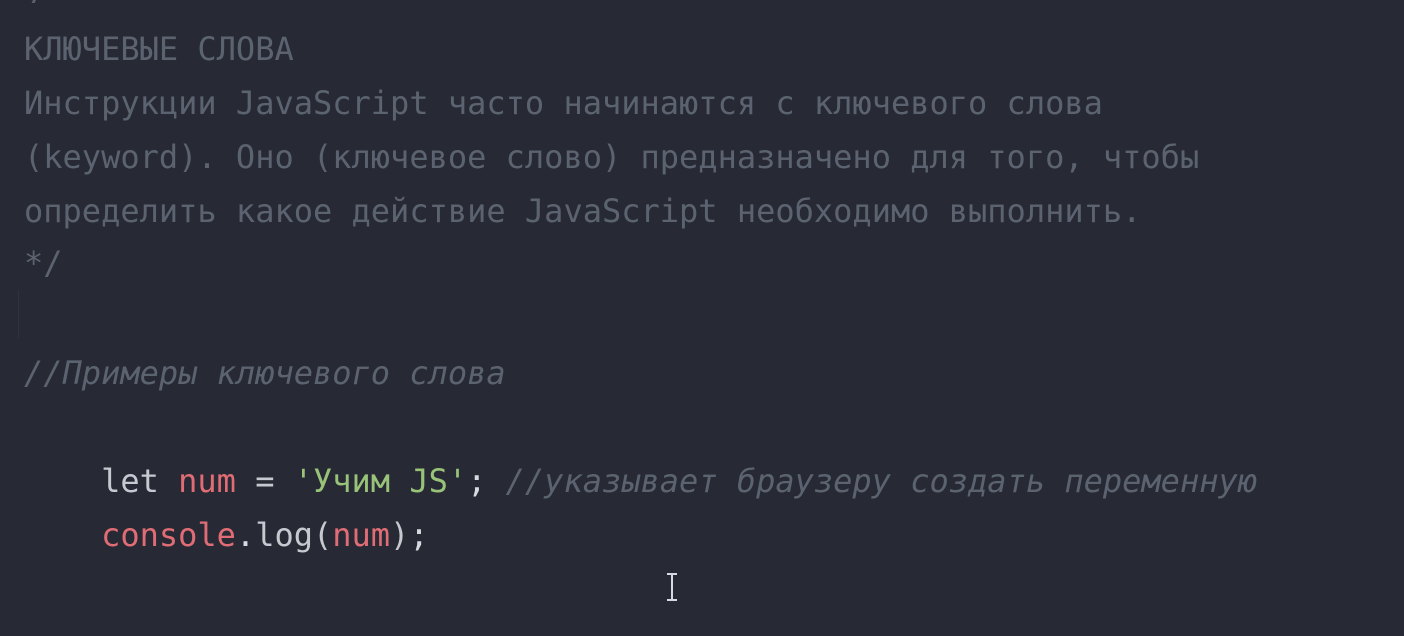  Describe the element at coordinates (43, 263) in the screenshot. I see `comment-close: */` at that location.